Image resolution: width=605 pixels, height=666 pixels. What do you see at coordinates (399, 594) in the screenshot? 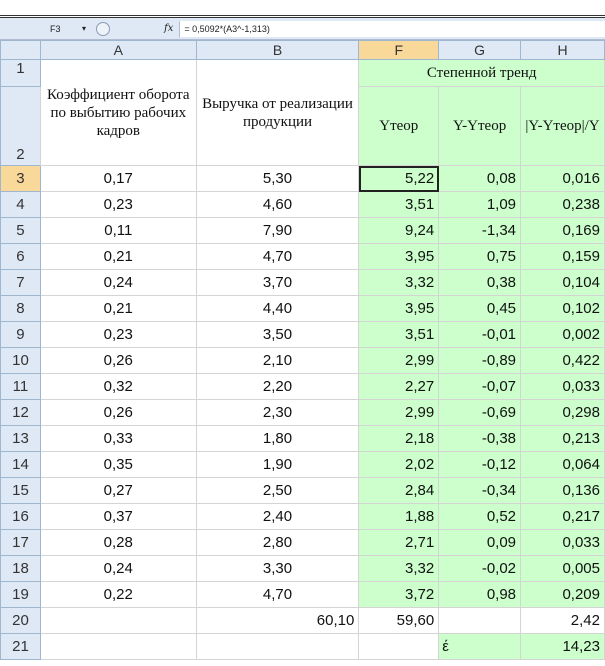
I see `cell-f: 3,72` at bounding box center [399, 594].